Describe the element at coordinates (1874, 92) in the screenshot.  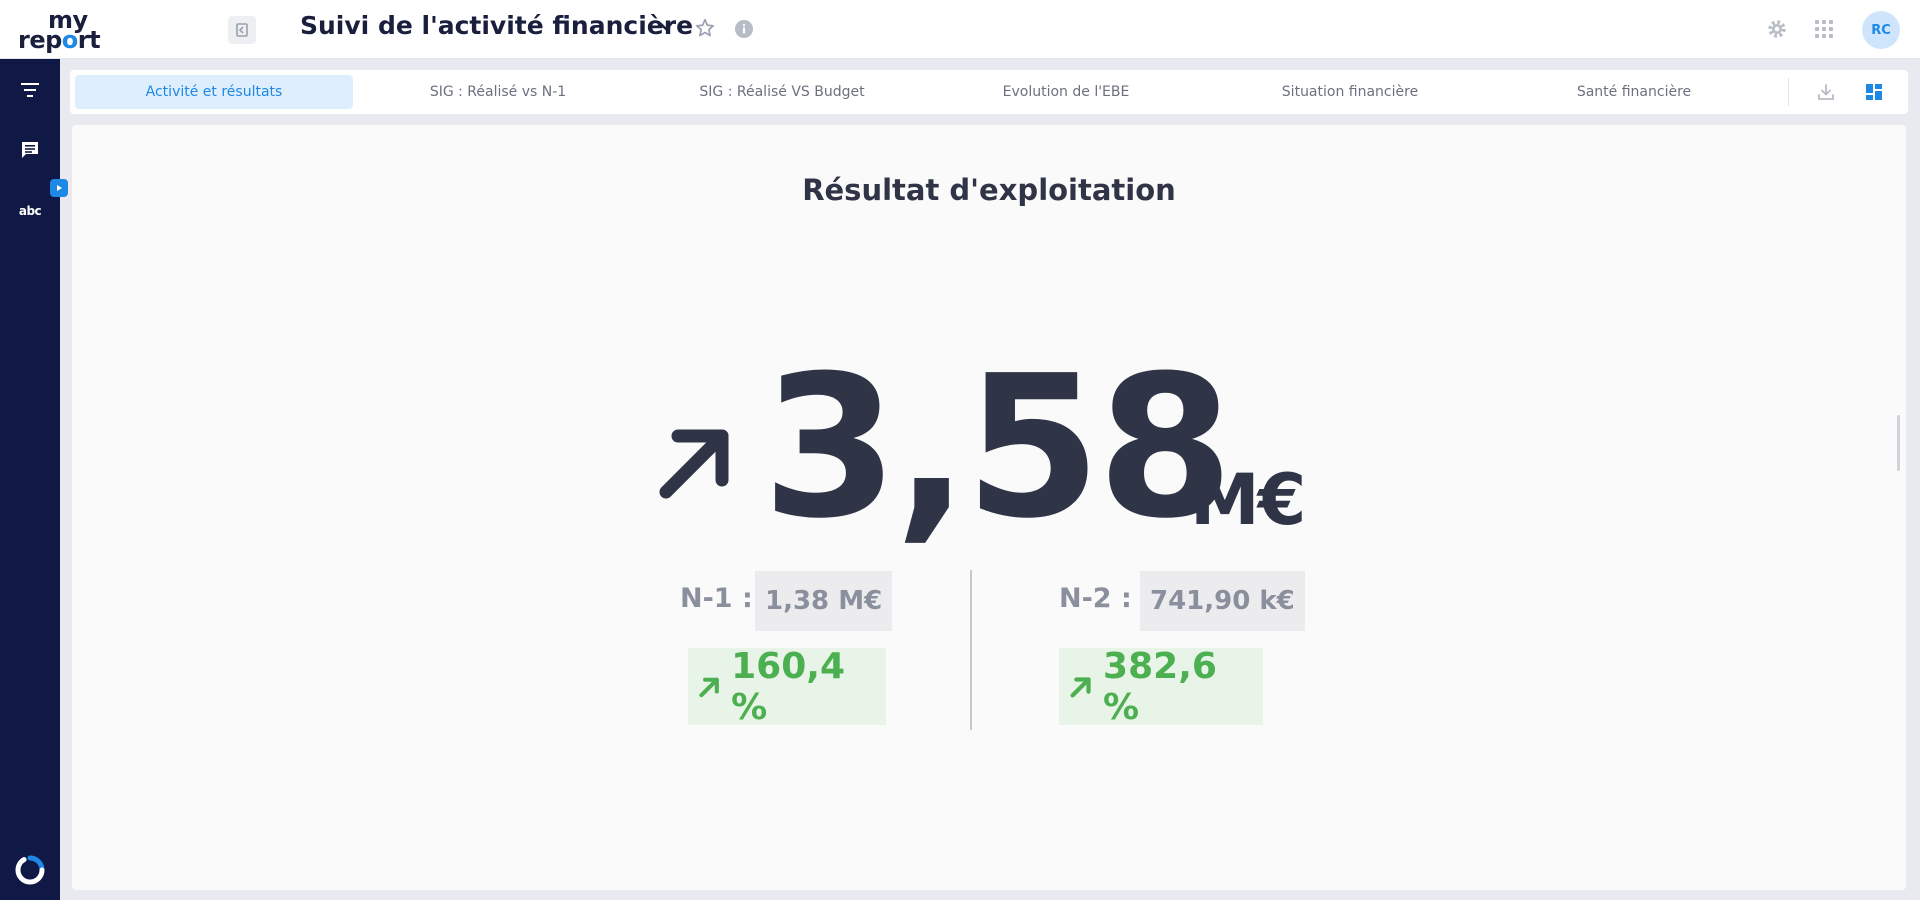
I see `dashboard-layout-icon` at that location.